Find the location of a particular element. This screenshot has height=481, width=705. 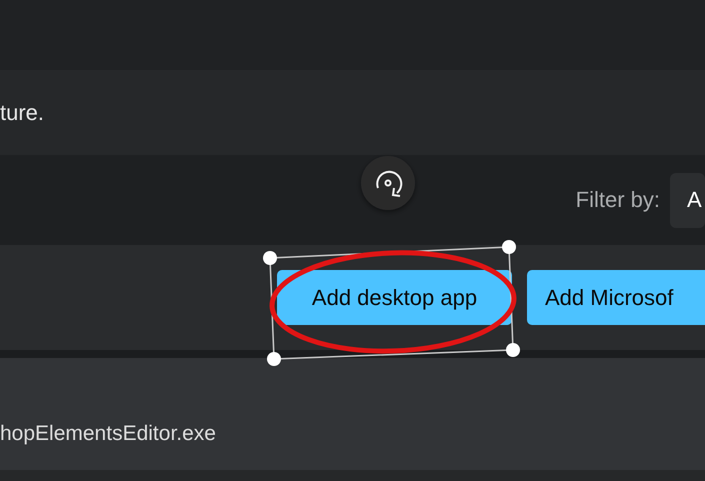

filter-label: Filter by: is located at coordinates (618, 200).